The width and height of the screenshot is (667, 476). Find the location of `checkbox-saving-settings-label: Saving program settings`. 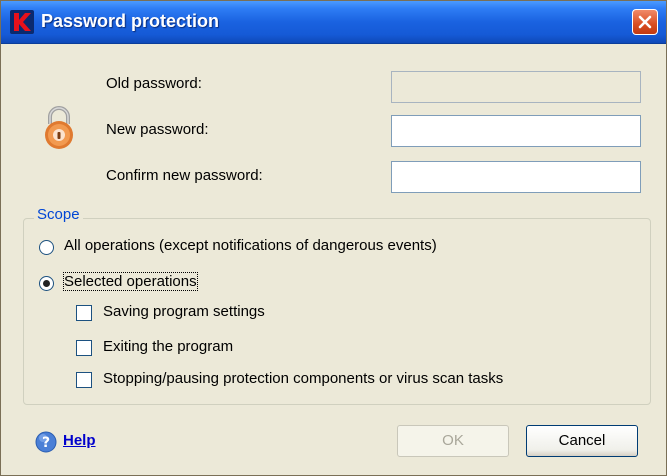

checkbox-saving-settings-label: Saving program settings is located at coordinates (184, 311).